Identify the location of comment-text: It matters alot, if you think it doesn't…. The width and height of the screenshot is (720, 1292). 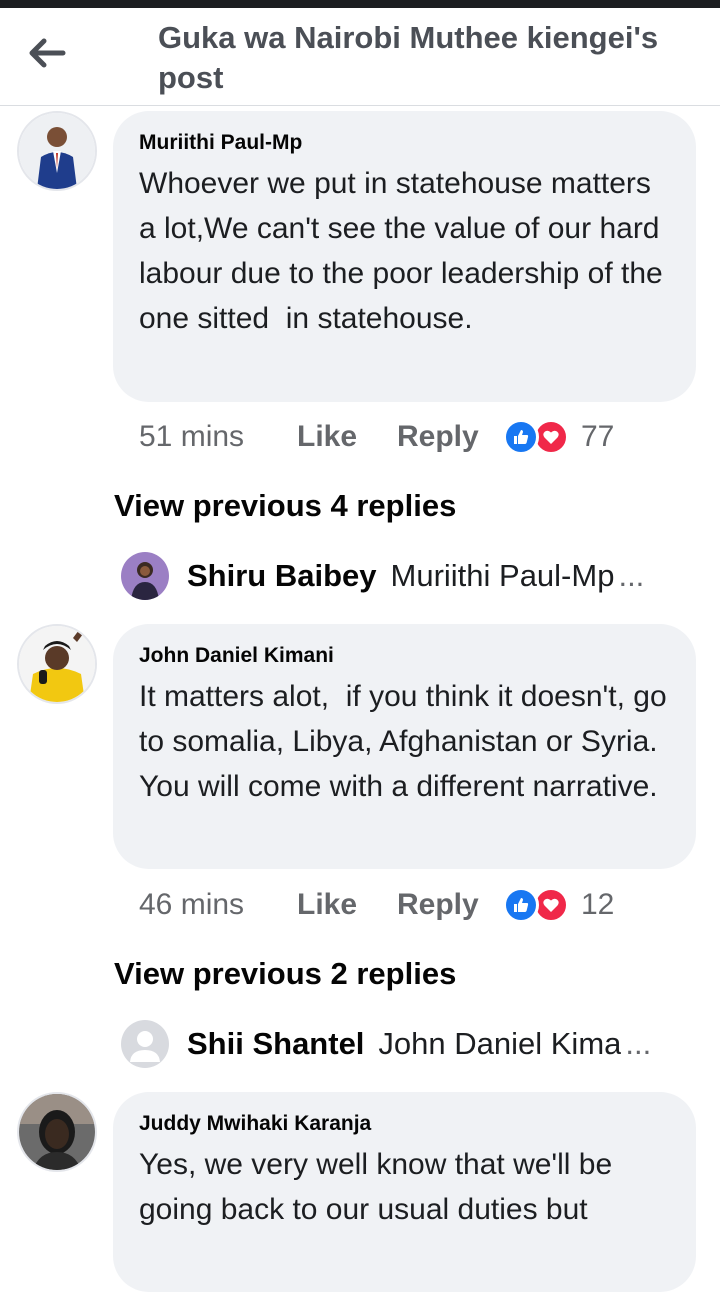
(407, 741).